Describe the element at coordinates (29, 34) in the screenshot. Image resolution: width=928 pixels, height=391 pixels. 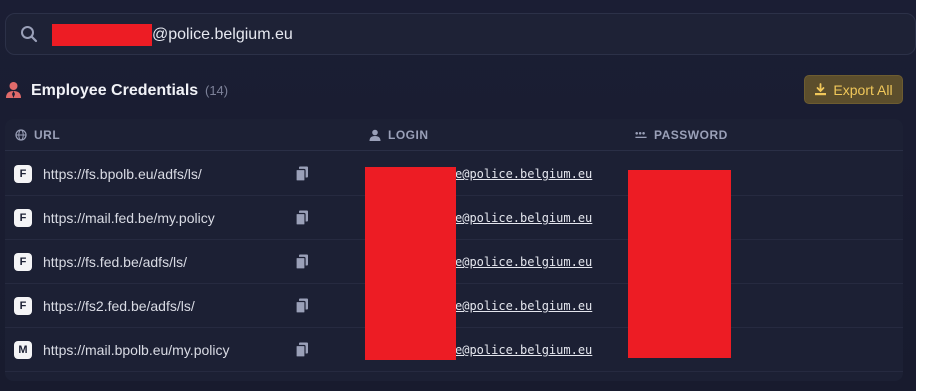
I see `search-icon` at that location.